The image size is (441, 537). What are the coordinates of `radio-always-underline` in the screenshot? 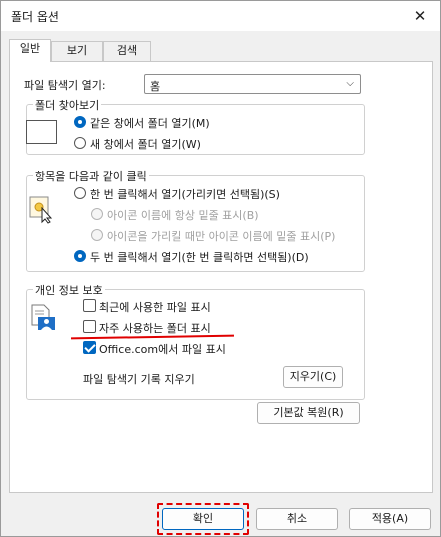 It's located at (97, 214).